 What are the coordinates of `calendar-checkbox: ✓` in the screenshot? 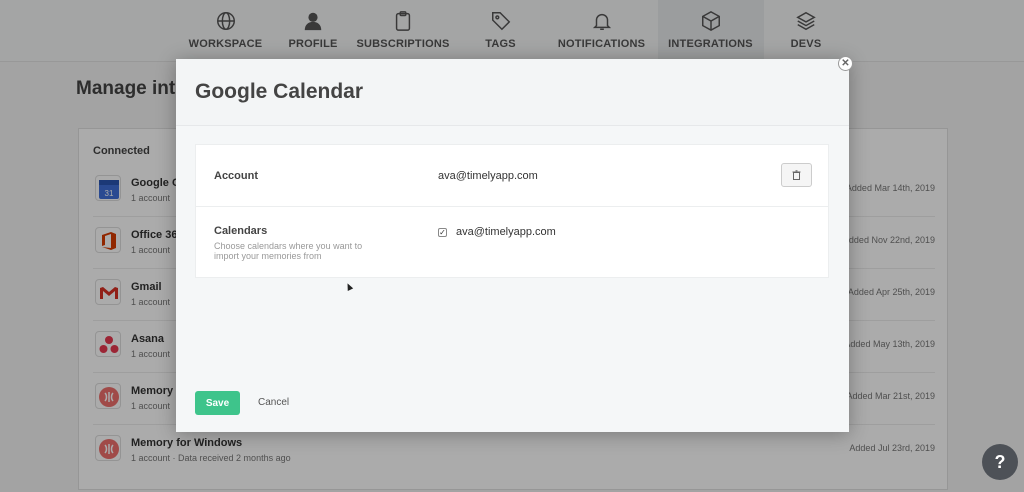 It's located at (442, 232).